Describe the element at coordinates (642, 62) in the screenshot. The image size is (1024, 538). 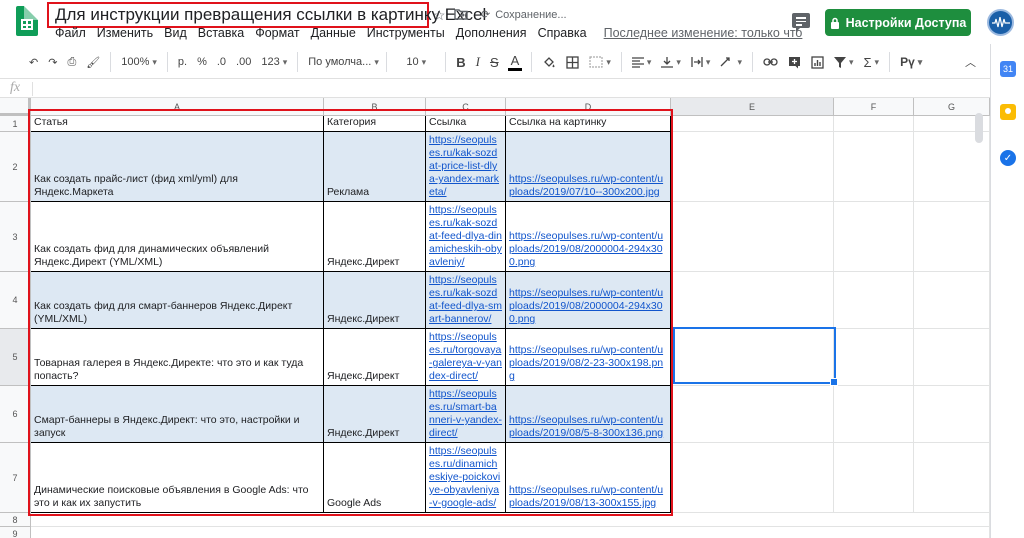
I see `horizontal-align-icon` at that location.